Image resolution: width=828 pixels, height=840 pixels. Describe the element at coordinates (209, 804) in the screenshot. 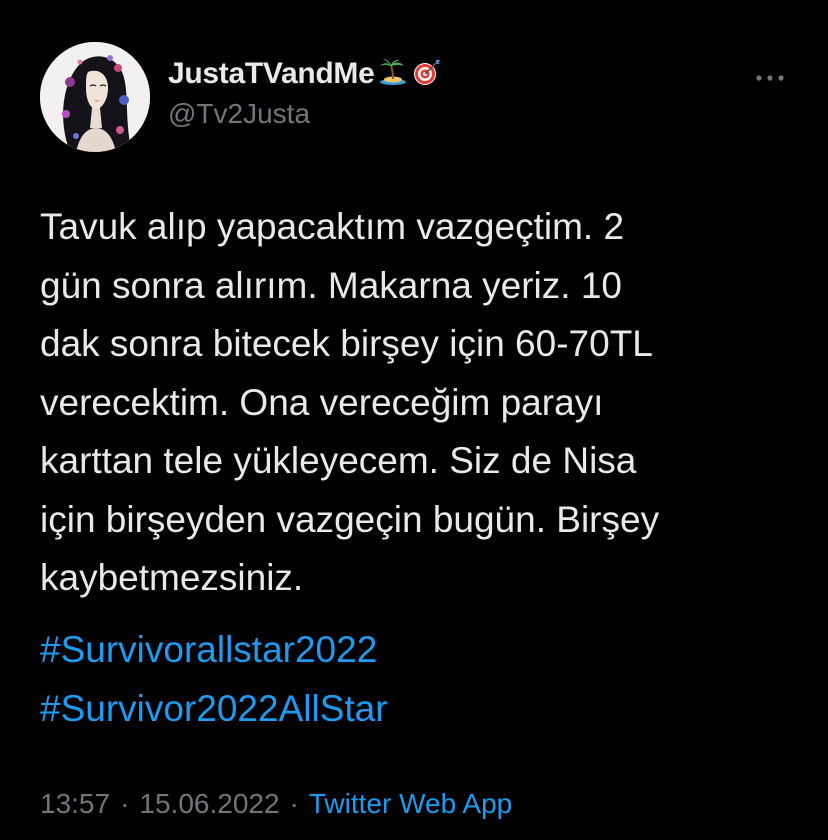

I see `tweet-date: 15.06.2022` at that location.